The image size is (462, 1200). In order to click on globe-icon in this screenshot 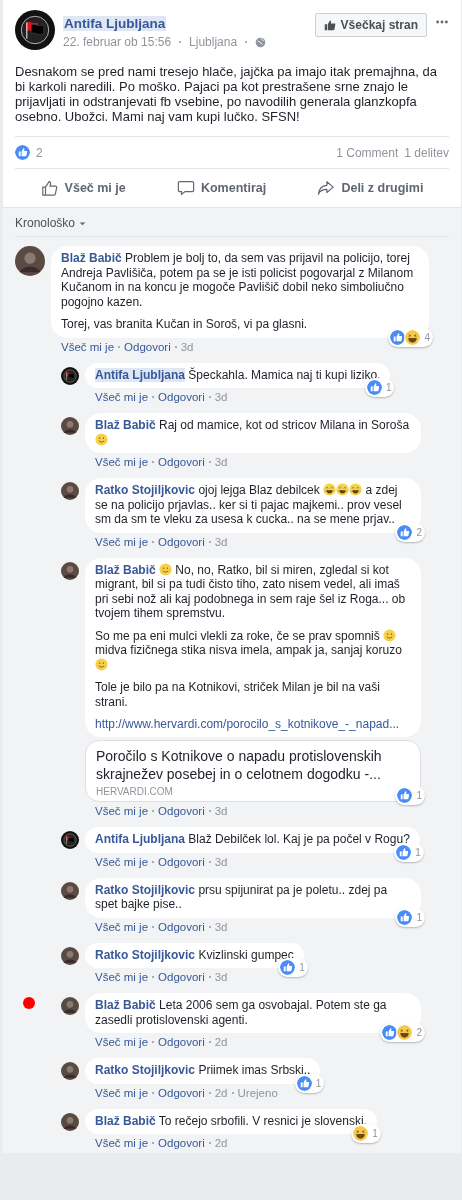, I will do `click(261, 42)`.